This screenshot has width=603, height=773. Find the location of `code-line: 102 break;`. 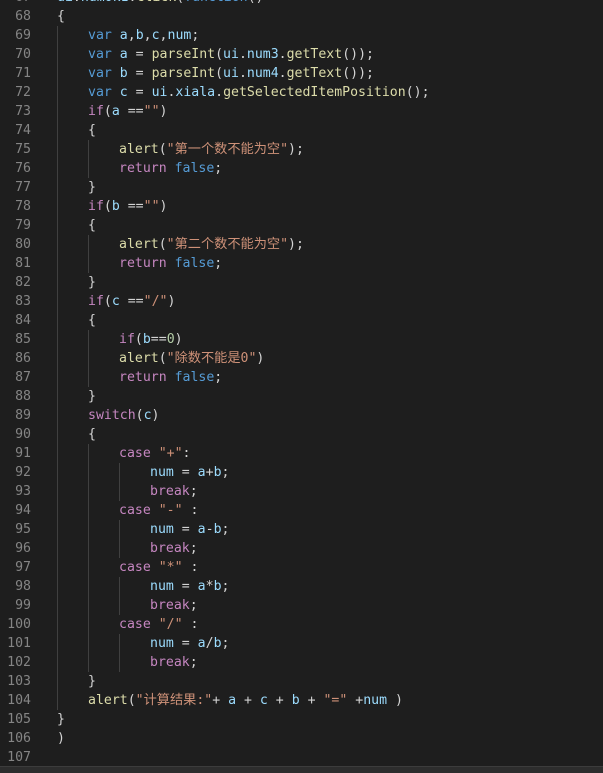

code-line: 102 break; is located at coordinates (301, 662).